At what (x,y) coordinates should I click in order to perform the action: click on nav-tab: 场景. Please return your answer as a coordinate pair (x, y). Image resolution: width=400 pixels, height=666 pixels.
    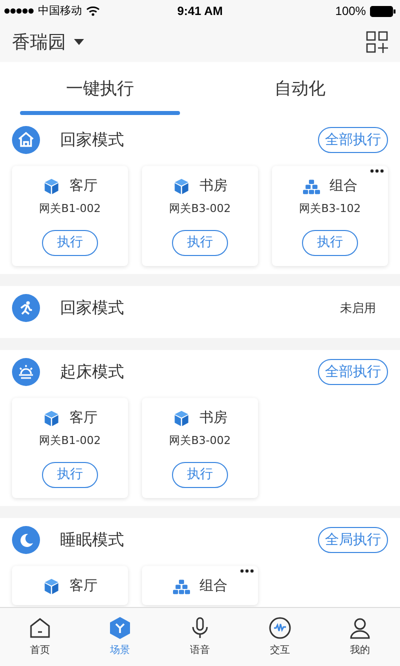
    Looking at the image, I should click on (120, 637).